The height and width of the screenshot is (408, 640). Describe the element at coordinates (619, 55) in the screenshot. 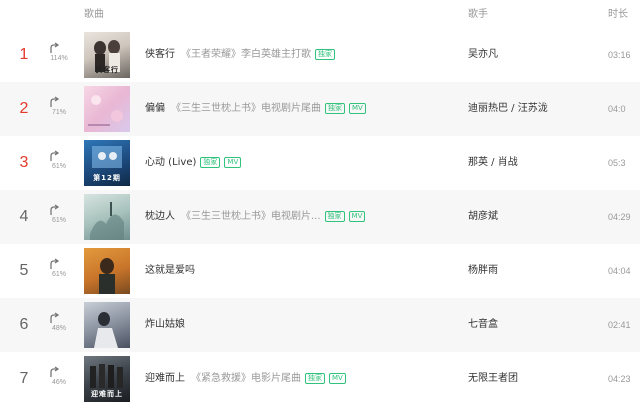

I see `duration: 03:16` at that location.